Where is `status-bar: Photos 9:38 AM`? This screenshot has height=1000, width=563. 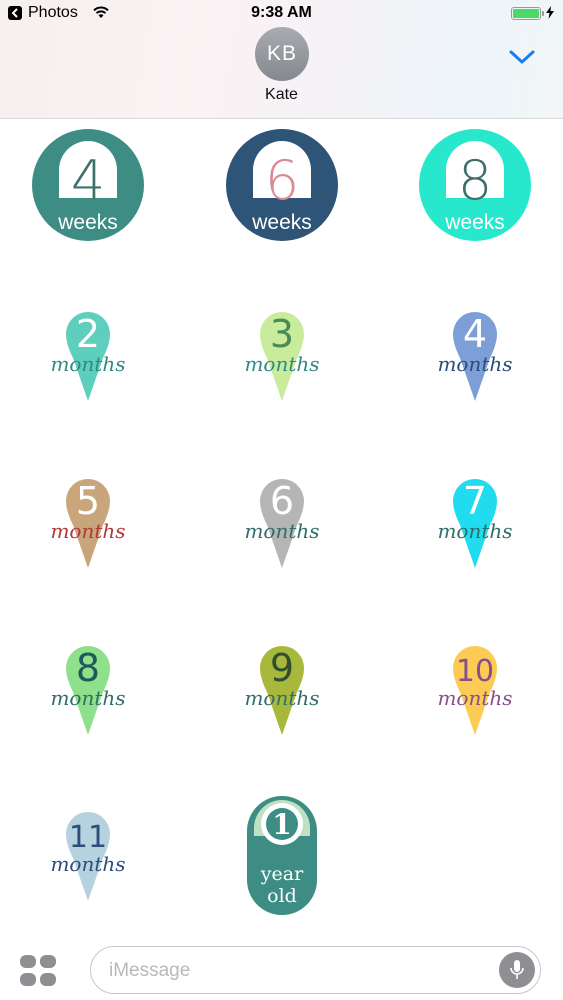 status-bar: Photos 9:38 AM is located at coordinates (281, 15).